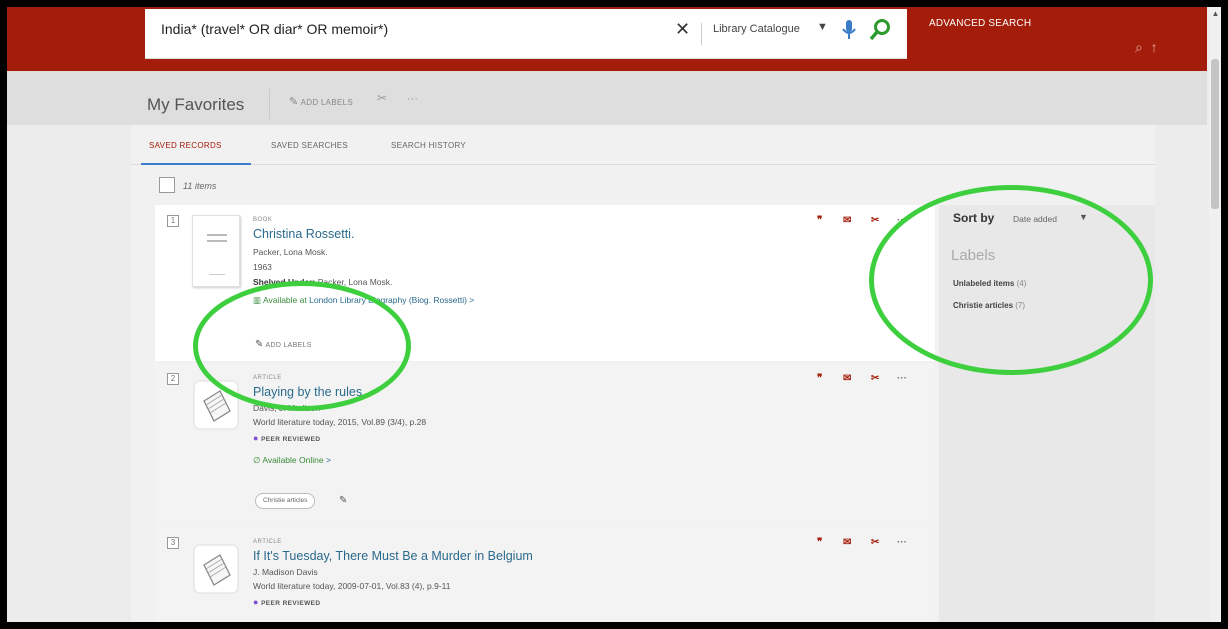 The width and height of the screenshot is (1228, 629). Describe the element at coordinates (326, 102) in the screenshot. I see `add-labels-label: ADD LABELS` at that location.